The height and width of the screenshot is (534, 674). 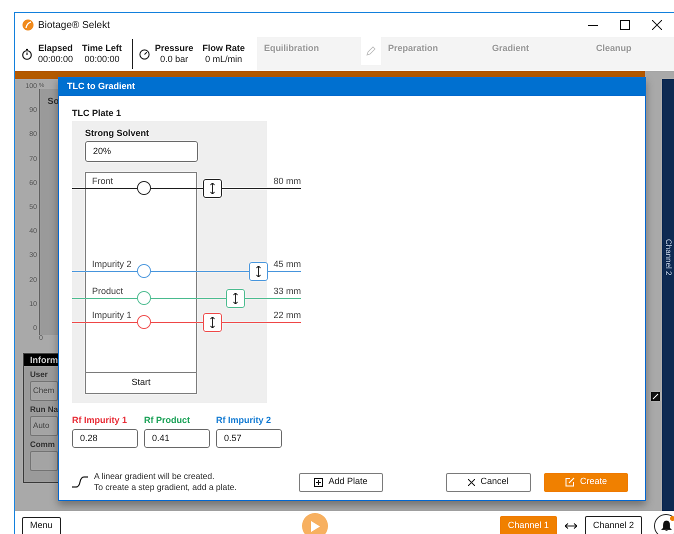 I want to click on input-field, so click(x=44, y=461).